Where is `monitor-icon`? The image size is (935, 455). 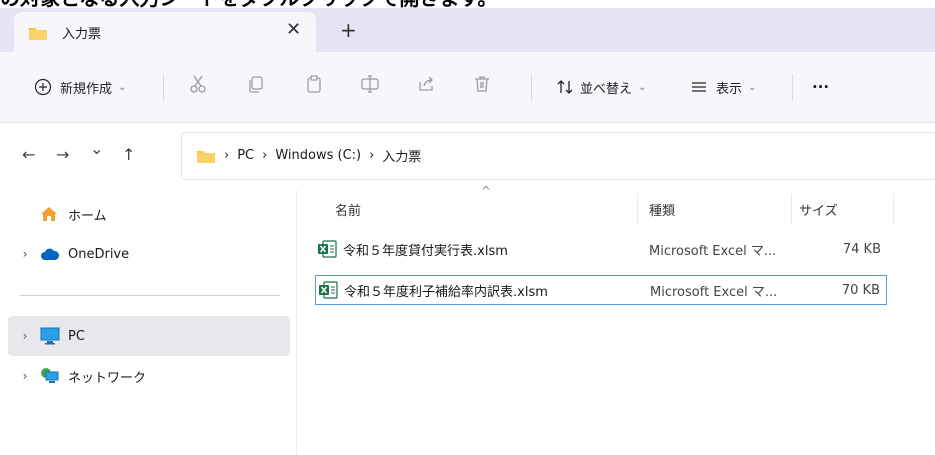
monitor-icon is located at coordinates (51, 336).